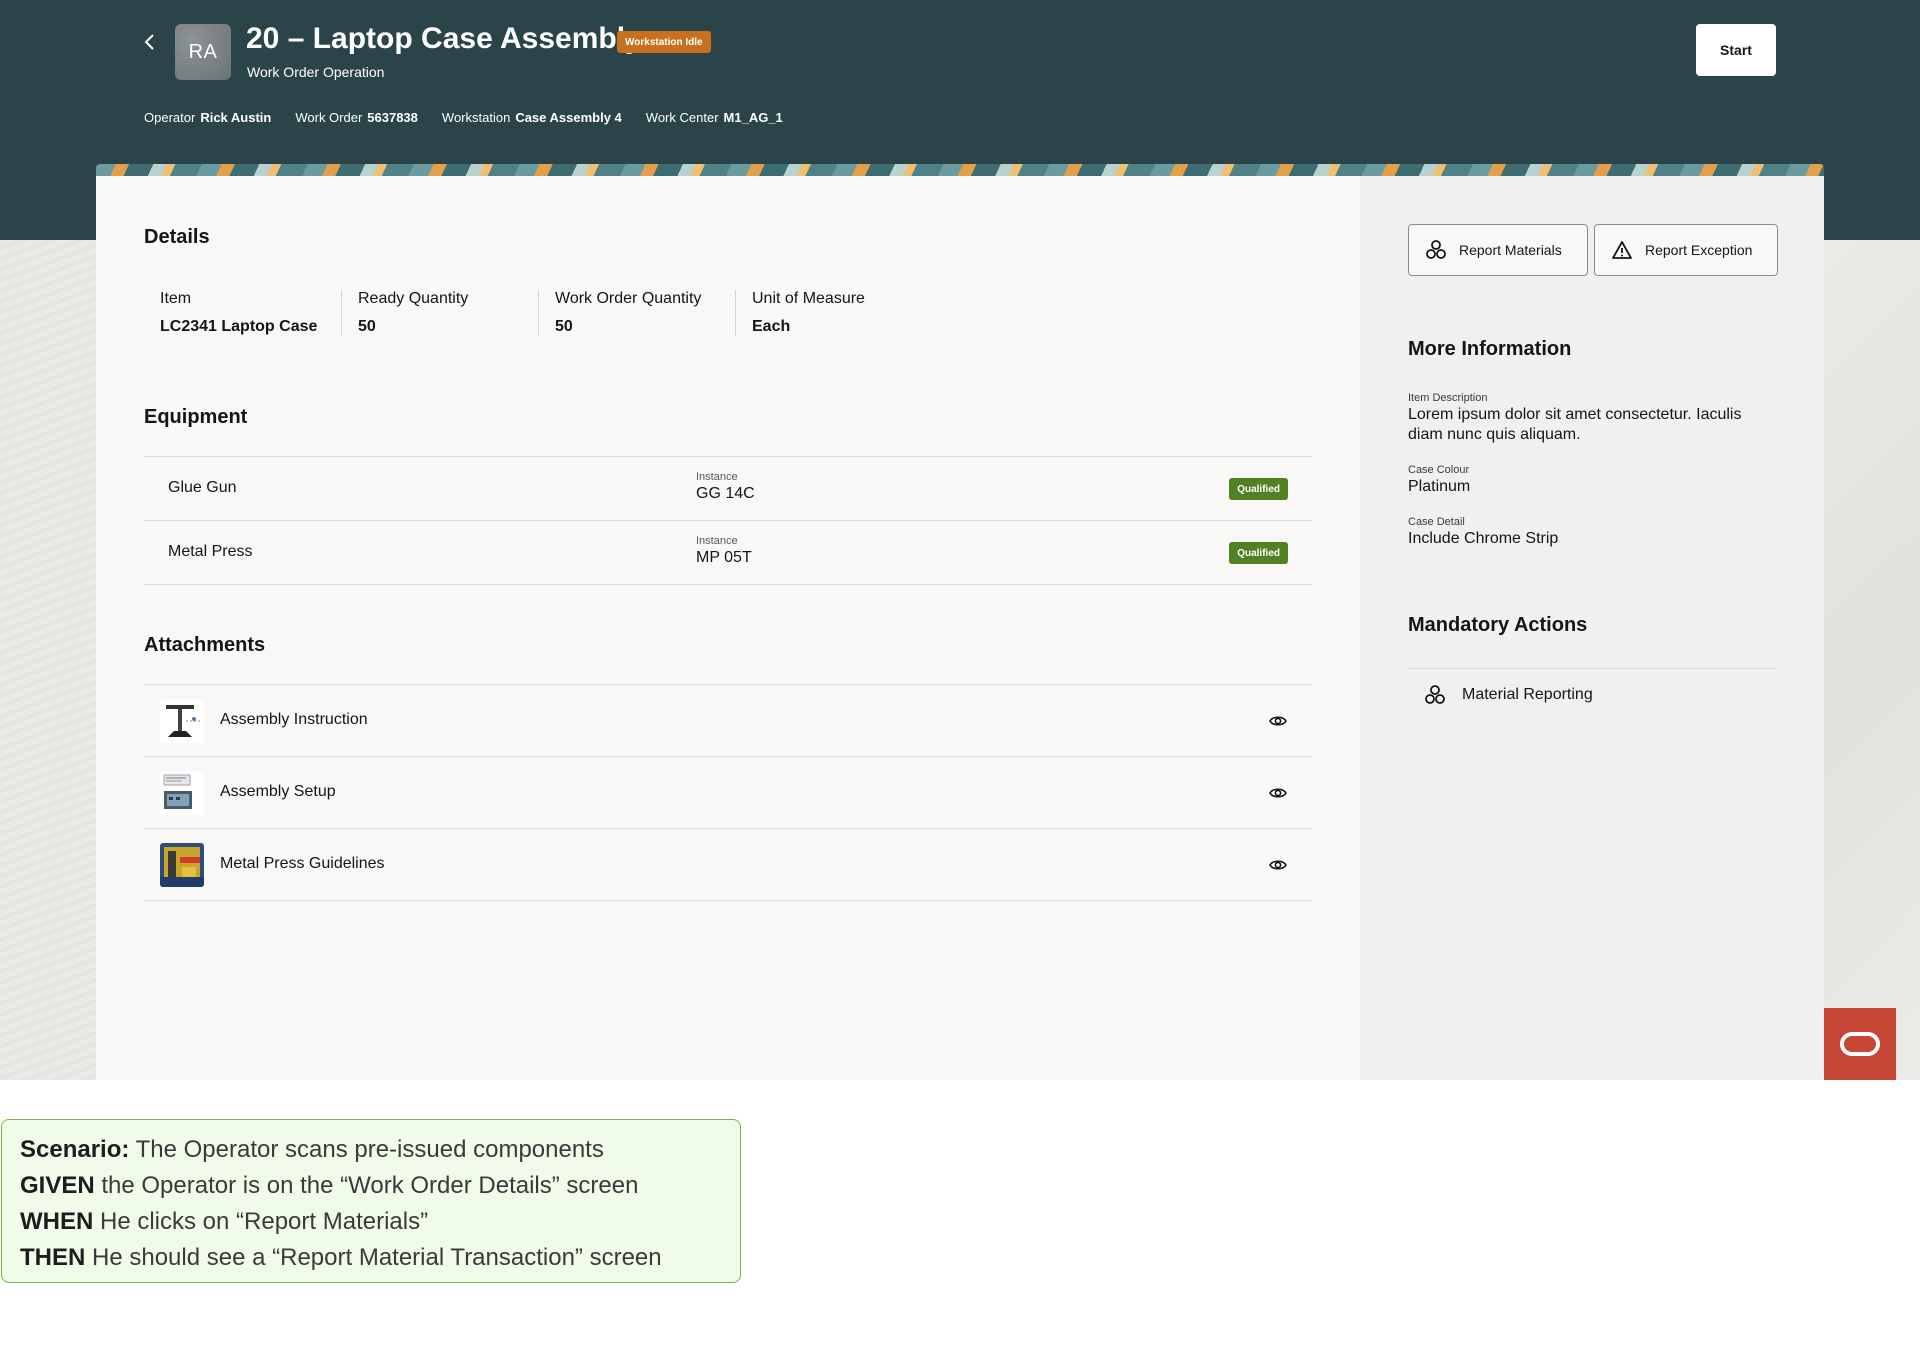 The image size is (1920, 1356). I want to click on report-exception-label: Report Exception, so click(1699, 250).